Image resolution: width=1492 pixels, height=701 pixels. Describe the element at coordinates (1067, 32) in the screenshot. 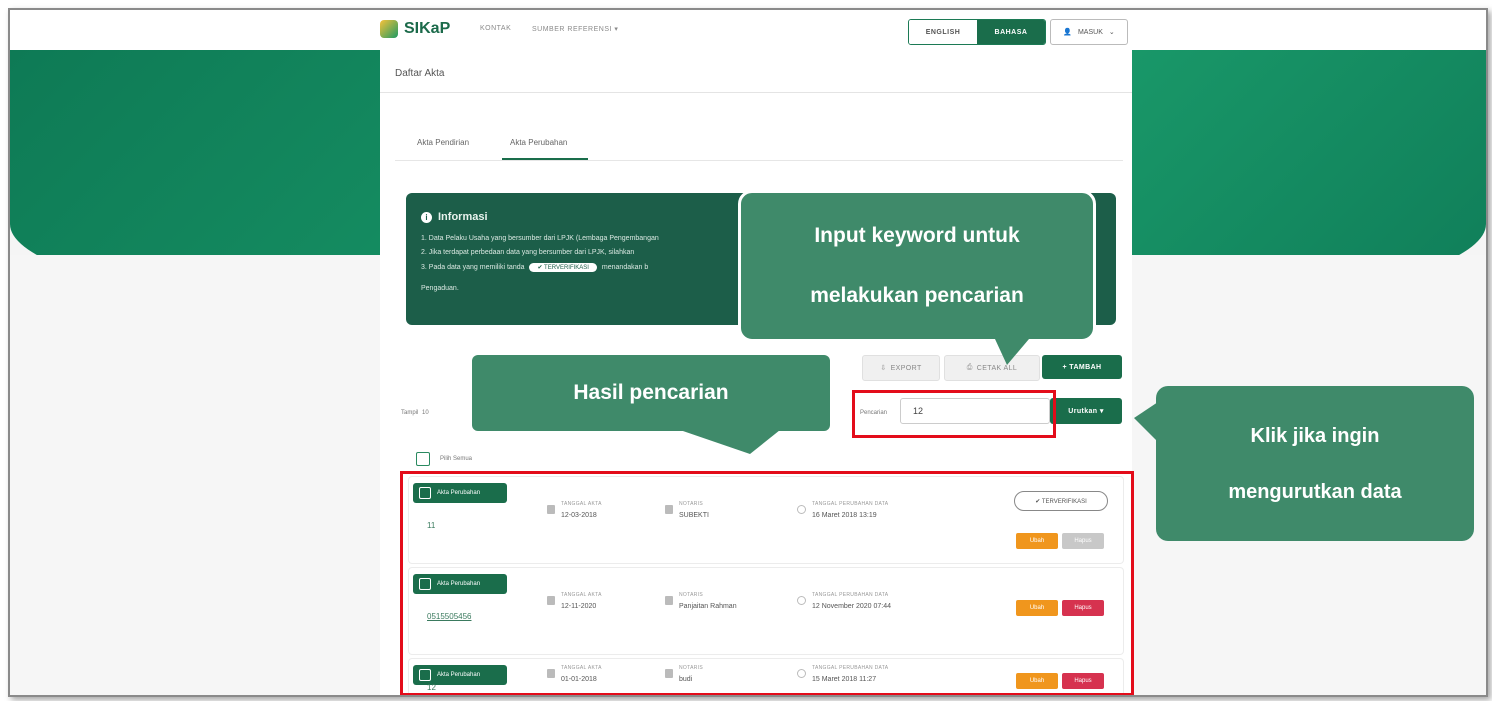

I see `user-icon: 👤` at that location.